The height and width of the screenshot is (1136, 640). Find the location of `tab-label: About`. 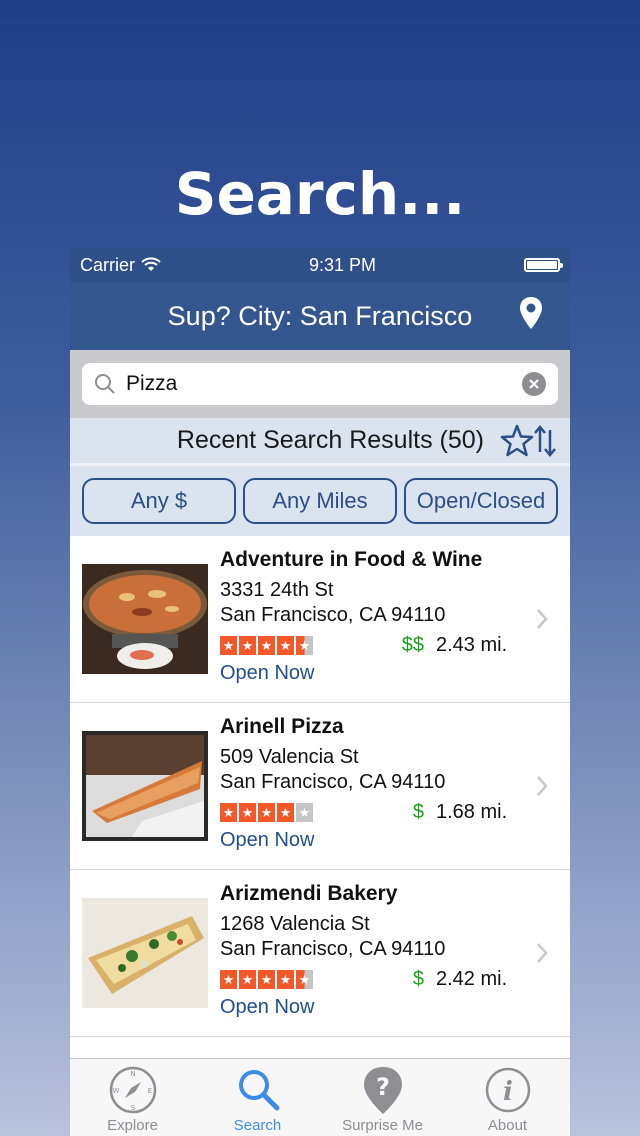

tab-label: About is located at coordinates (507, 1125).